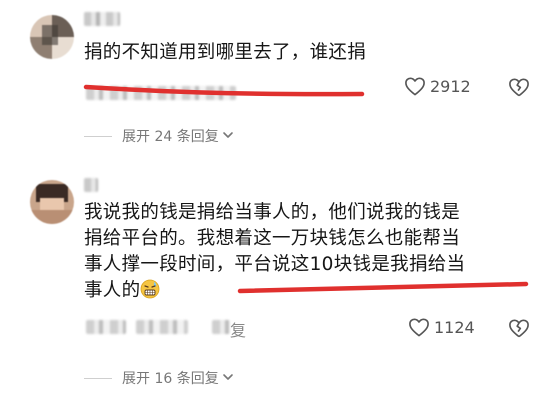 This screenshot has width=554, height=405. I want to click on like-button: 2912, so click(437, 86).